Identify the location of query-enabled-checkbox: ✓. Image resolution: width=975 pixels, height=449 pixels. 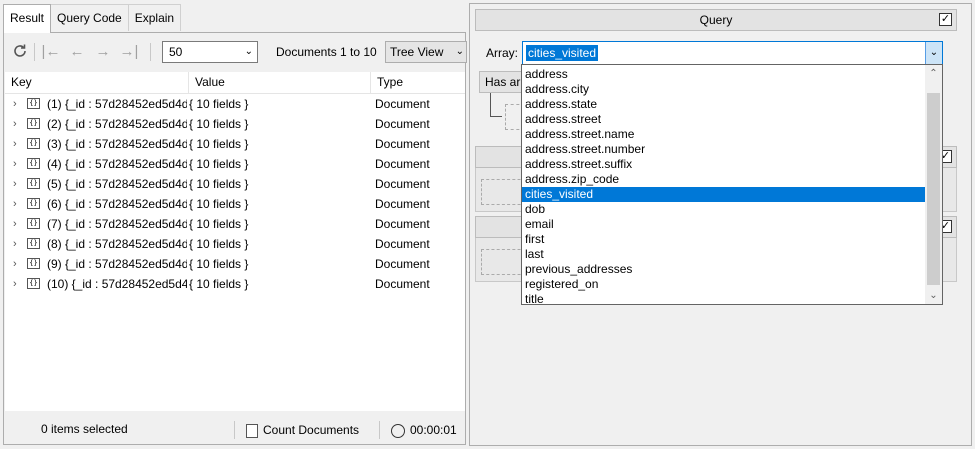
(945, 19).